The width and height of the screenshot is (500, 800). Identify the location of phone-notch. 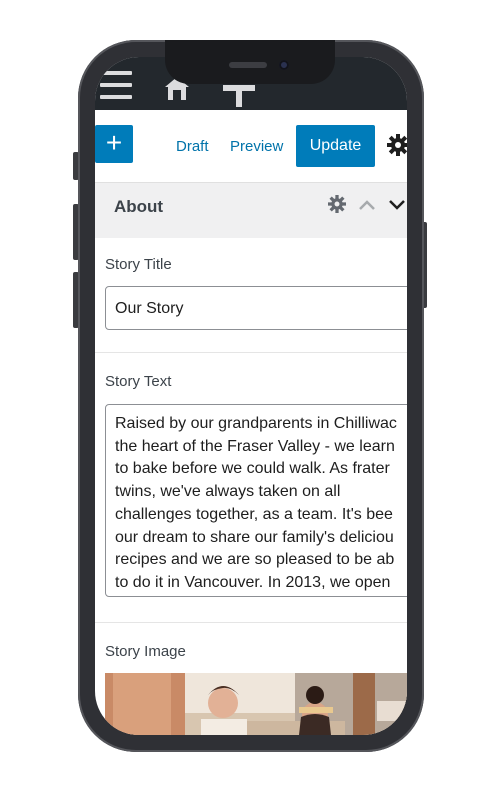
(250, 62).